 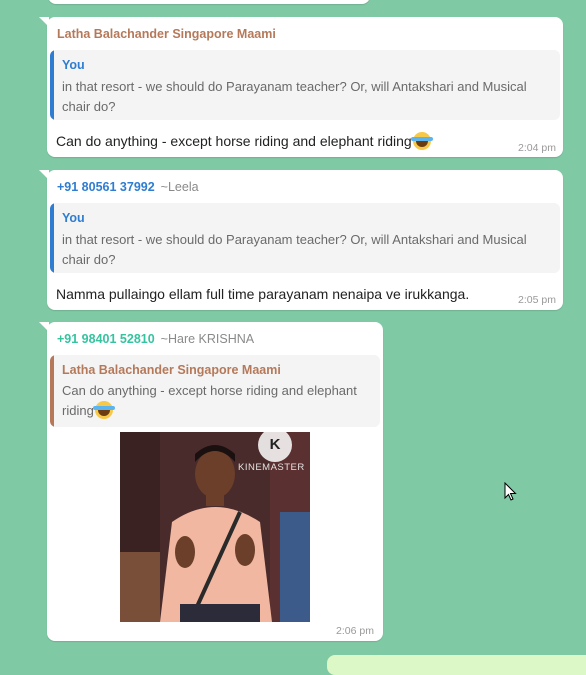 I want to click on sender-name: Latha Balachander Singapore Maami, so click(x=166, y=34).